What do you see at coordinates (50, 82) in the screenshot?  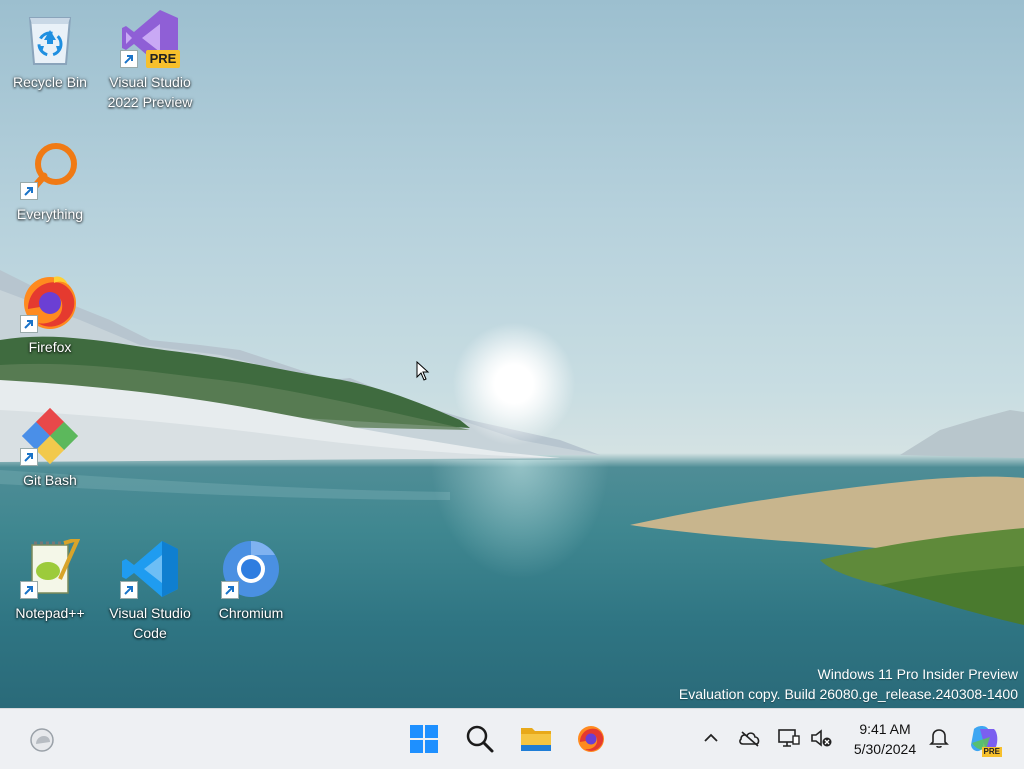 I see `desktop-icon-label: Recycle Bin` at bounding box center [50, 82].